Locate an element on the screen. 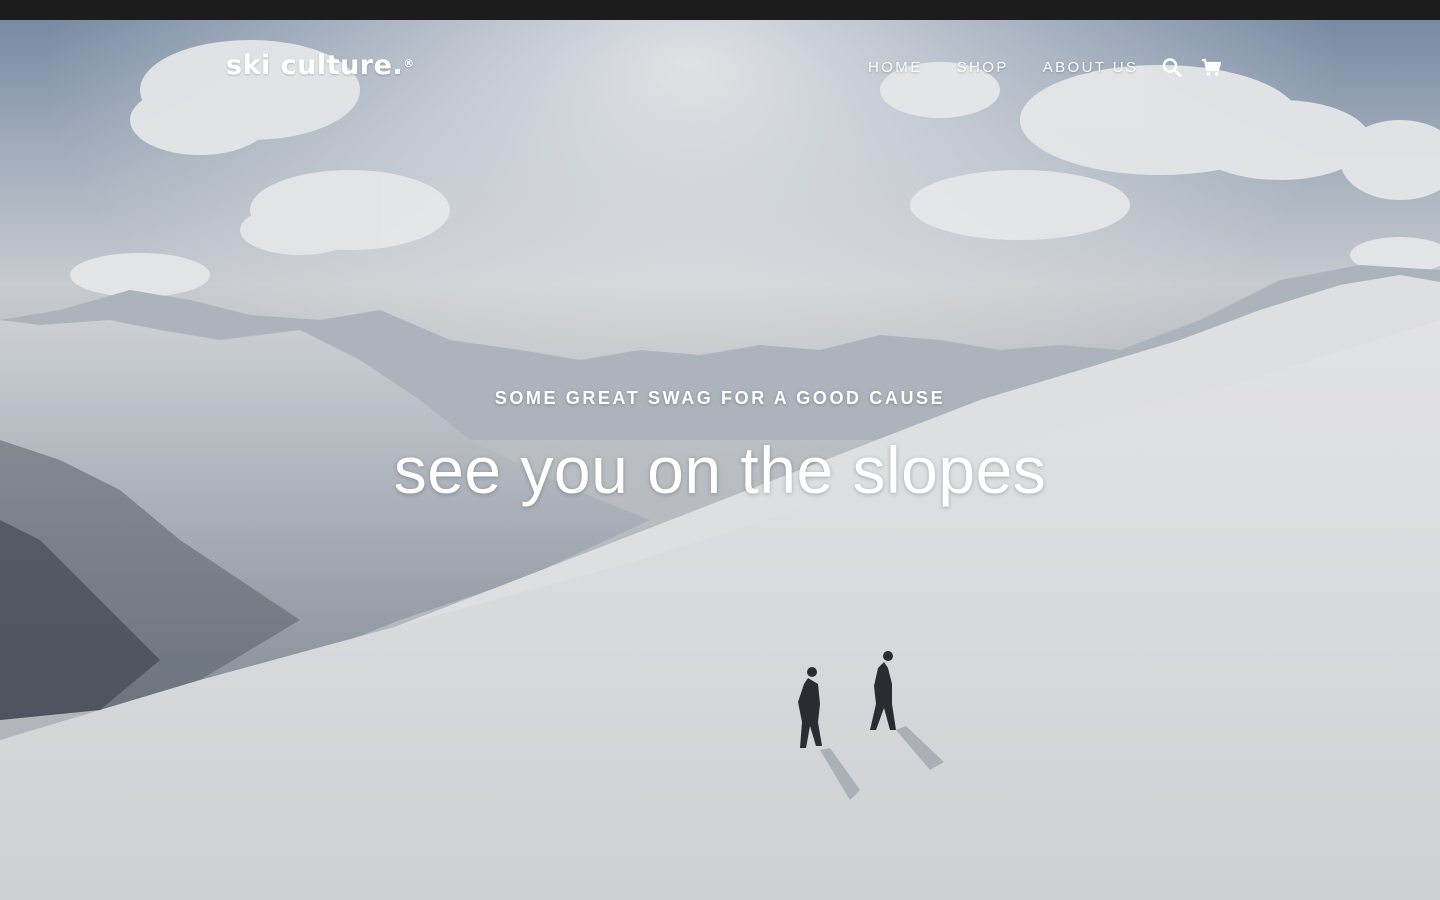  site-logo: ski culture.® is located at coordinates (320, 66).